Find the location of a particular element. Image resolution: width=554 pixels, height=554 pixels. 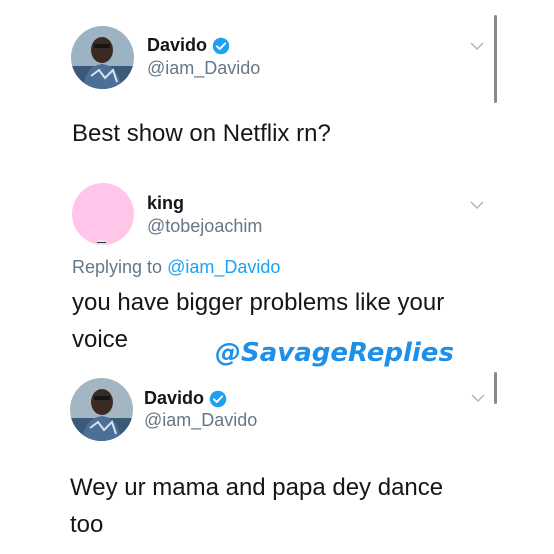

replying-to-label: Replying to is located at coordinates (120, 267).